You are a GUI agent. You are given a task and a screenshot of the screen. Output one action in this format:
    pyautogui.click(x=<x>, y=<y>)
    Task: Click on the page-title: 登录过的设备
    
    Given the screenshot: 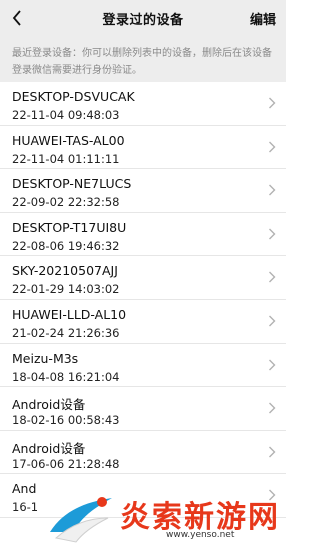 What is the action you would take?
    pyautogui.click(x=143, y=20)
    